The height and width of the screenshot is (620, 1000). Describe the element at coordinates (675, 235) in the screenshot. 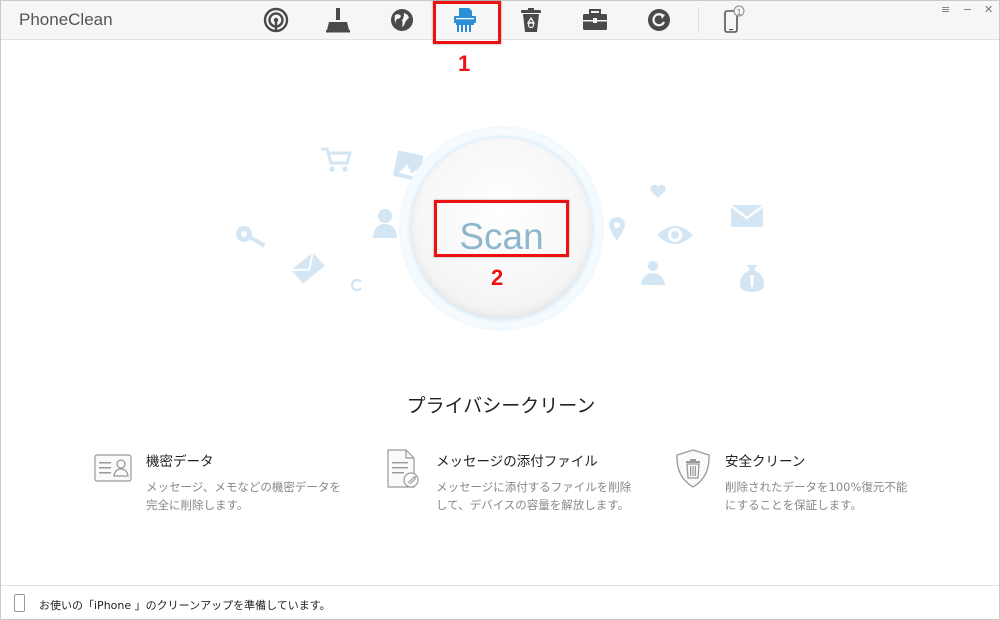

I see `eye-icon` at that location.